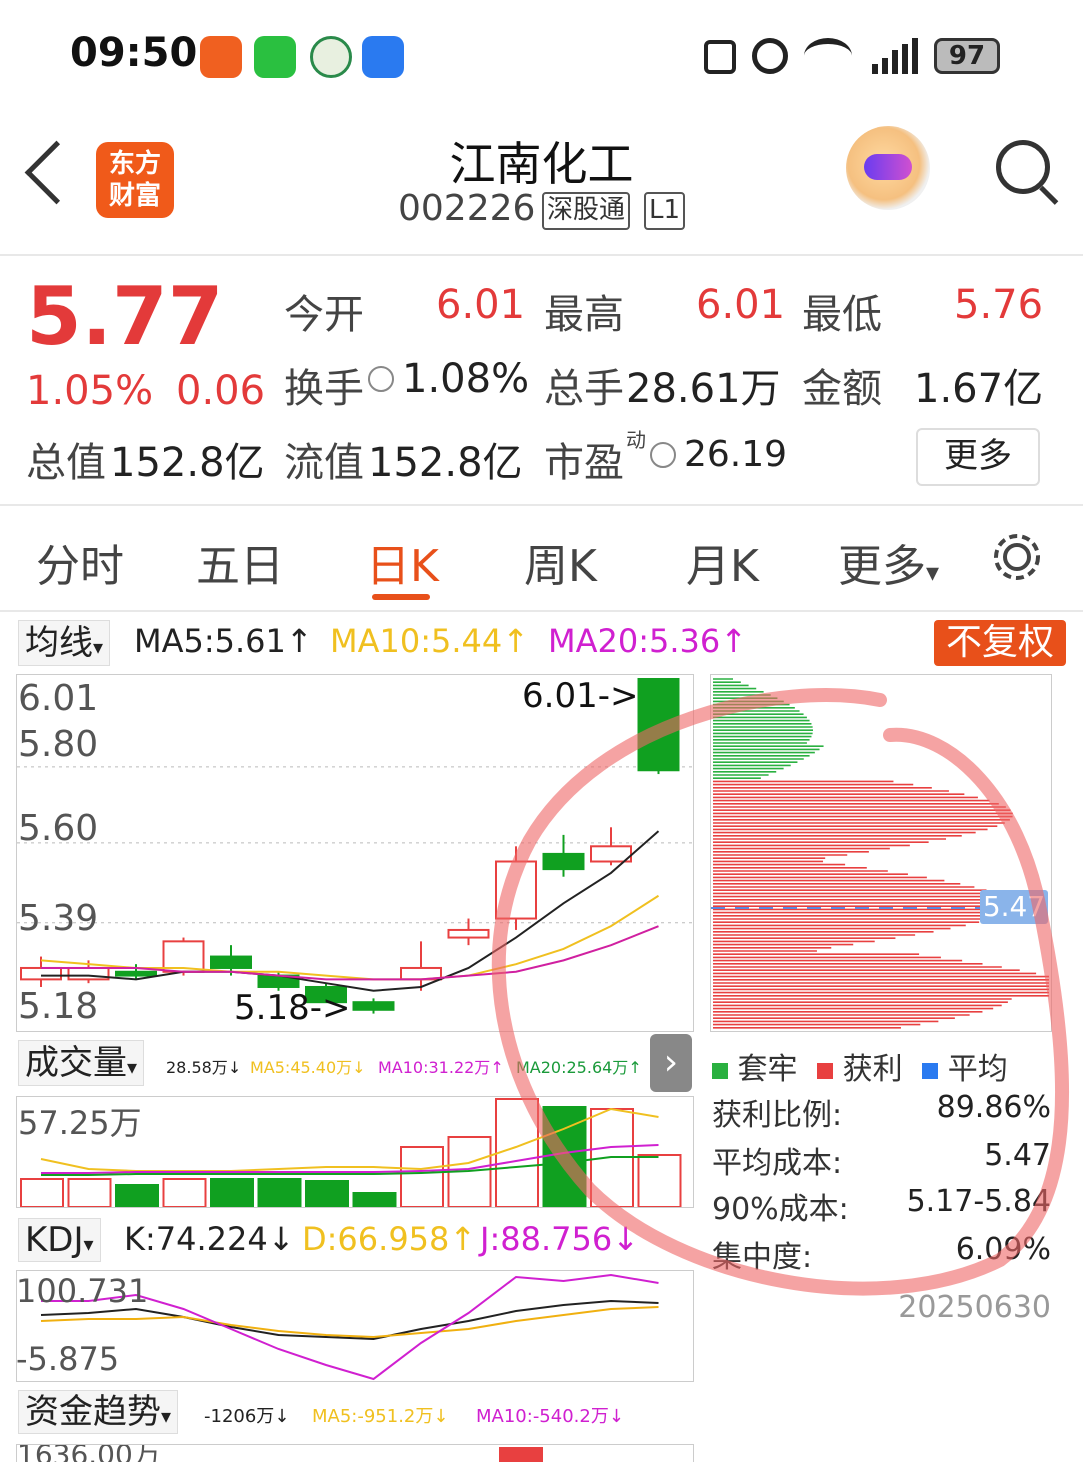 This screenshot has height=1462, width=1083. Describe the element at coordinates (98, 1412) in the screenshot. I see `fund-trend-dropdown: 资金趋势▾` at that location.